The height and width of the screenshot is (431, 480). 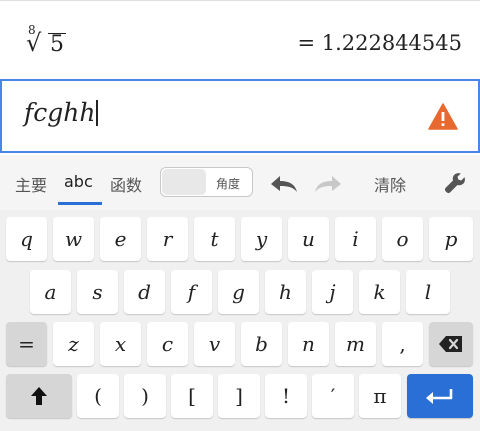 What do you see at coordinates (191, 292) in the screenshot?
I see `key-f: f` at bounding box center [191, 292].